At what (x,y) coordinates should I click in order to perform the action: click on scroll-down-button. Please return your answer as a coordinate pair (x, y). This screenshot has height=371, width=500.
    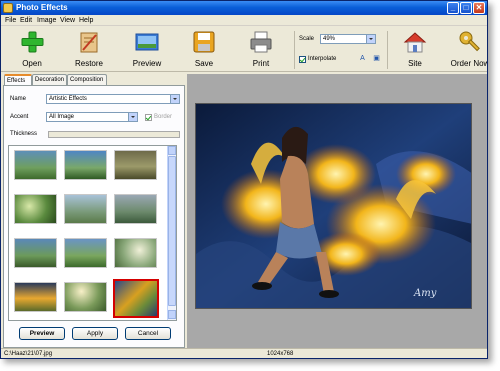
    Looking at the image, I should click on (172, 314).